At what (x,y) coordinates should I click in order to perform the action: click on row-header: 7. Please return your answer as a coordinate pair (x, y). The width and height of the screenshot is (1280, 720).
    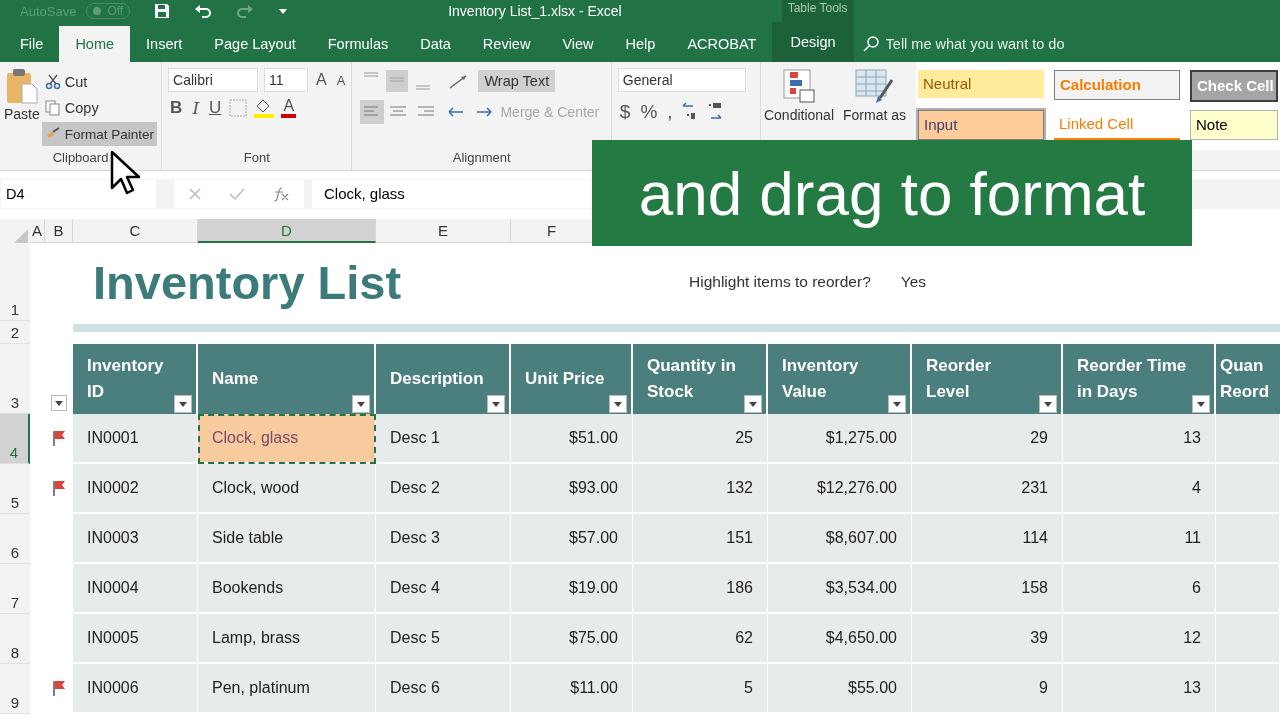
    Looking at the image, I should click on (15, 589).